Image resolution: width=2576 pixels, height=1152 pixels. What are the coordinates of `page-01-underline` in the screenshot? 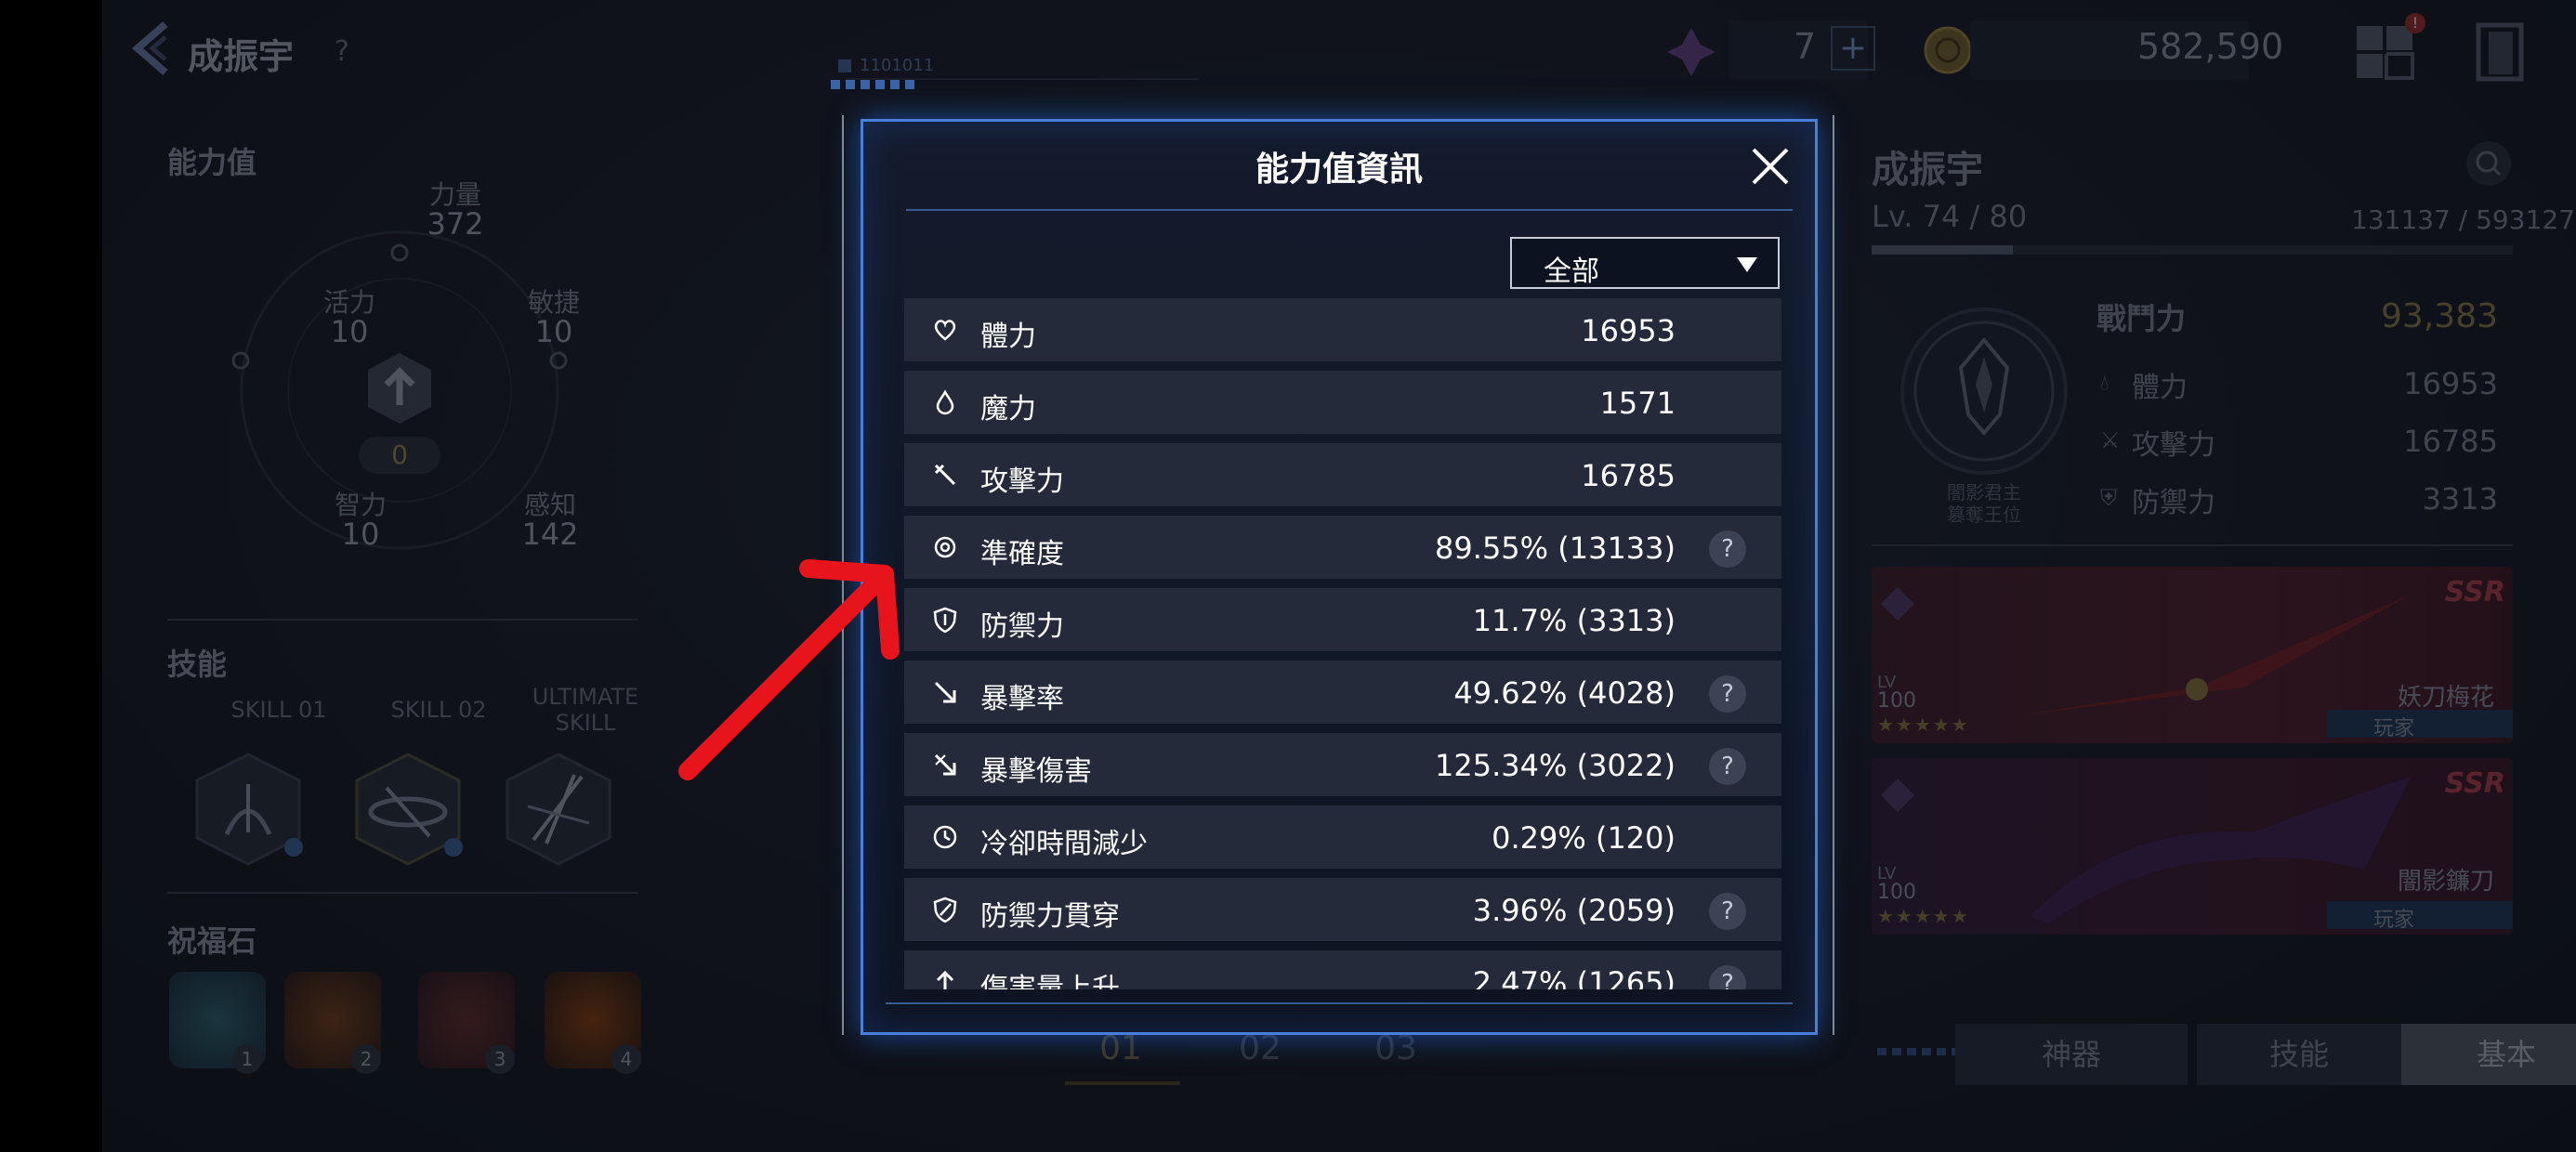 It's located at (1122, 1083).